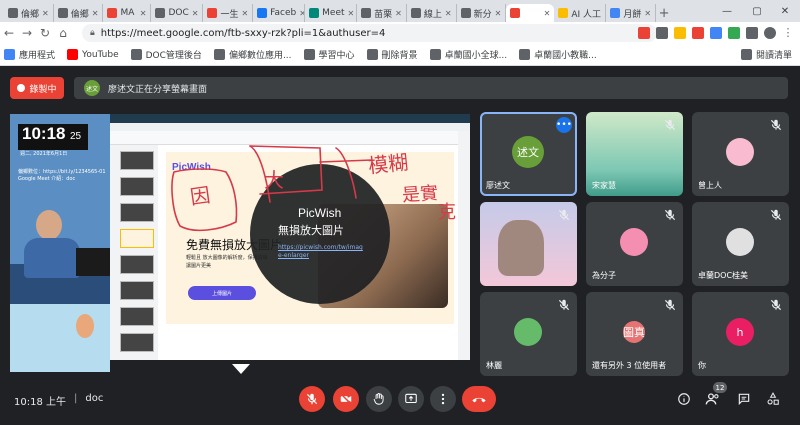  I want to click on more-options-icon: •••, so click(564, 125).